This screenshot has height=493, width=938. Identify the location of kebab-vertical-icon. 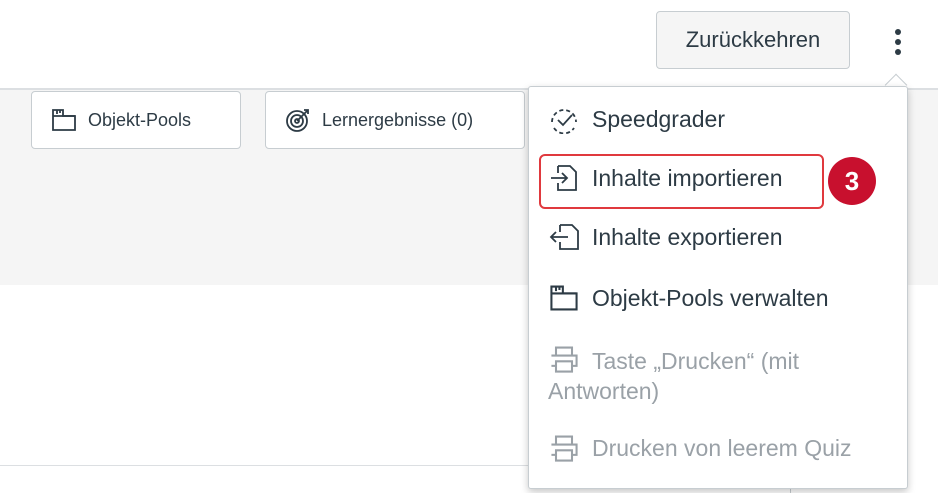
(898, 42).